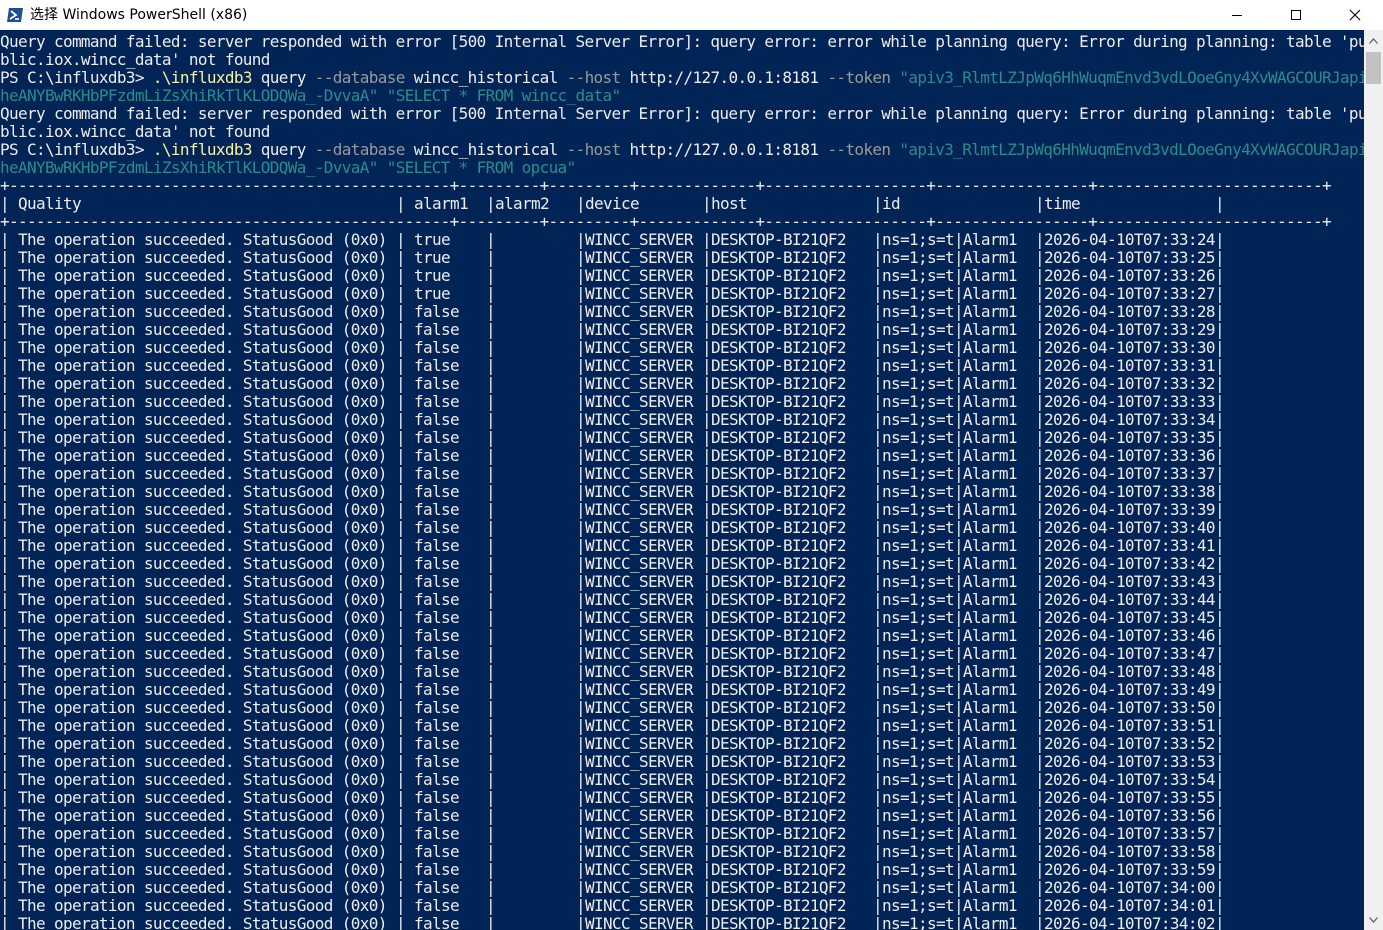 The height and width of the screenshot is (930, 1383). I want to click on title-bar: 选择 Windows PowerShell (x86), so click(691, 15).